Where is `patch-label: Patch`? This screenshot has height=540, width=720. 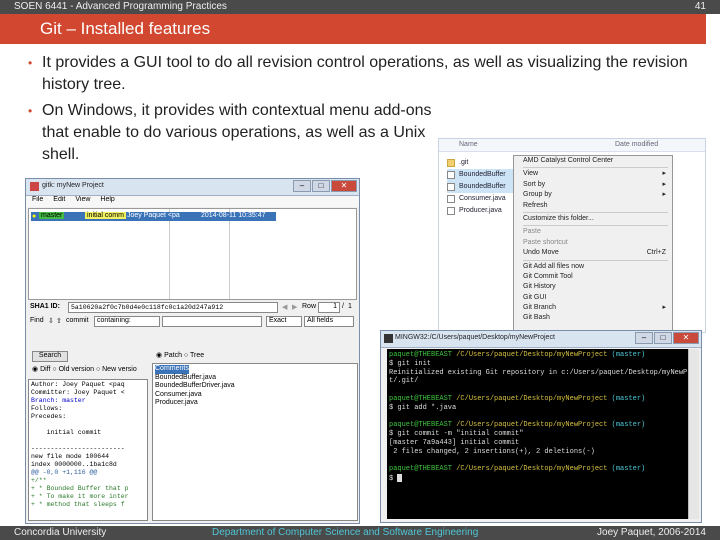 patch-label: Patch is located at coordinates (173, 355).